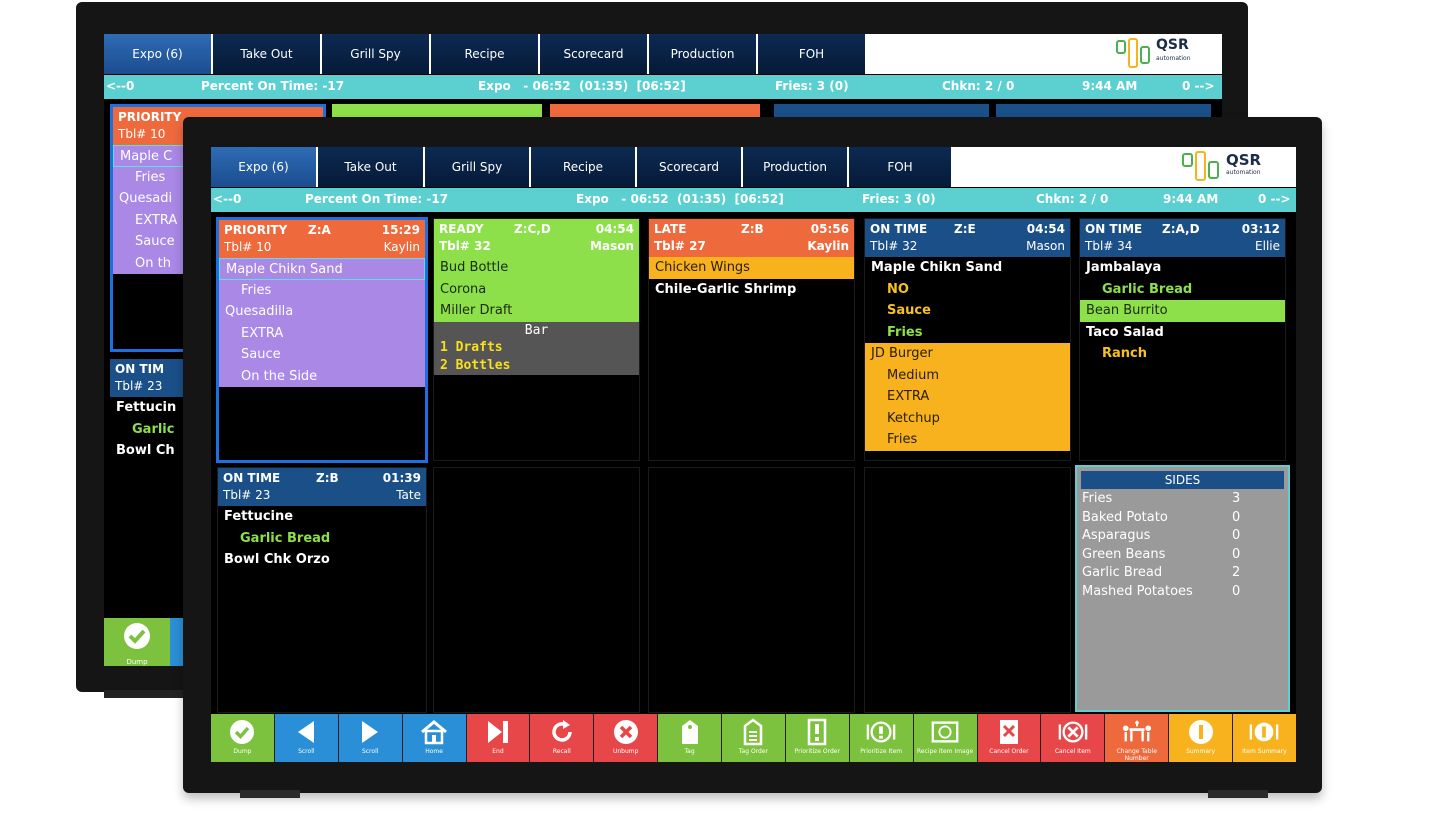 Image resolution: width=1440 pixels, height=833 pixels. What do you see at coordinates (945, 732) in the screenshot?
I see `recipe-image-icon` at bounding box center [945, 732].